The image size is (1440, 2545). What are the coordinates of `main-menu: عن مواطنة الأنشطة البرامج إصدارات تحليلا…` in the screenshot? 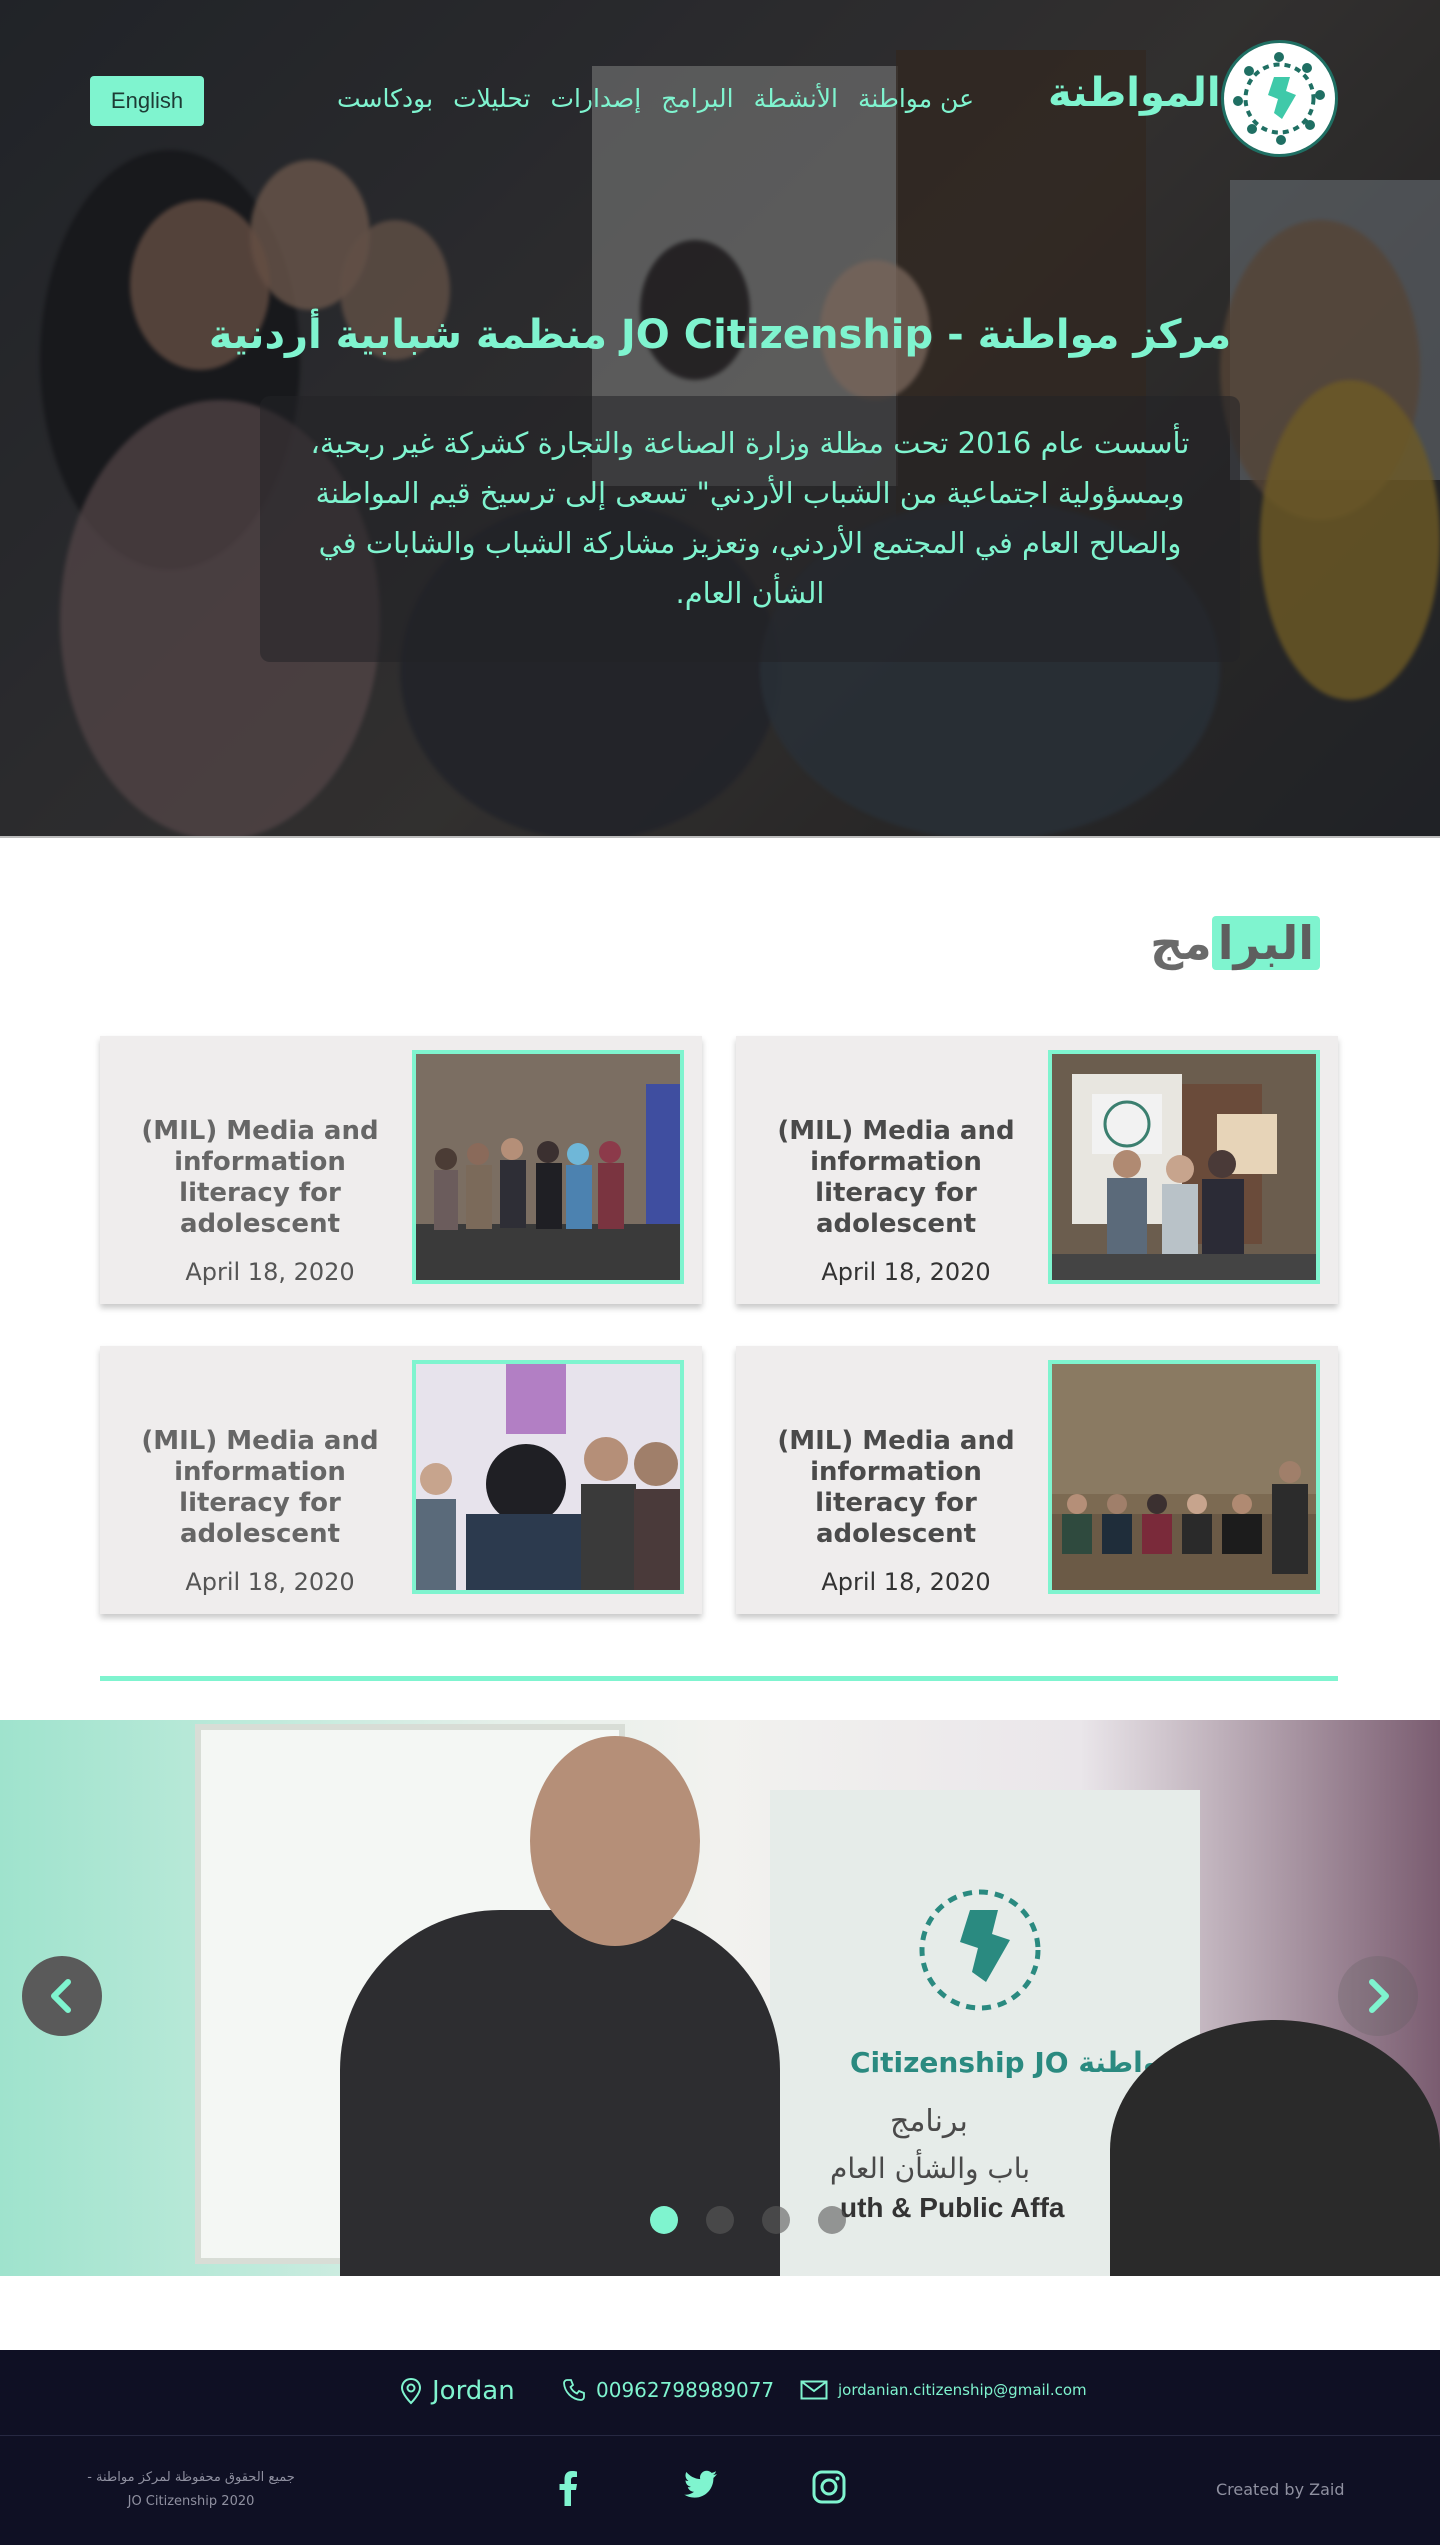 It's located at (655, 98).